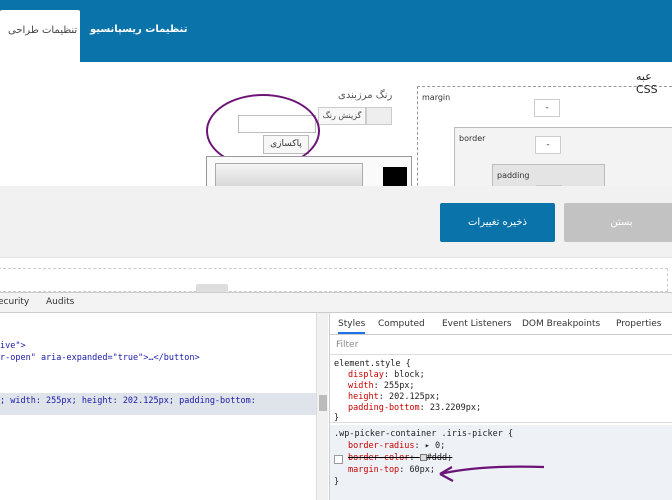  I want to click on rule-selector: element.style {, so click(372, 364).